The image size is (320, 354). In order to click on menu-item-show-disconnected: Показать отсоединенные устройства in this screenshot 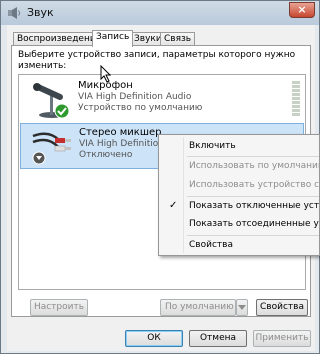, I will do `click(240, 224)`.